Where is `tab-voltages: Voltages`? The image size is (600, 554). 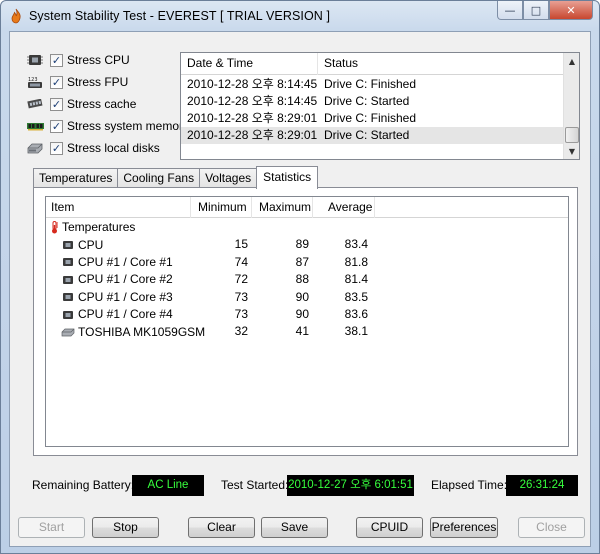 tab-voltages: Voltages is located at coordinates (228, 178).